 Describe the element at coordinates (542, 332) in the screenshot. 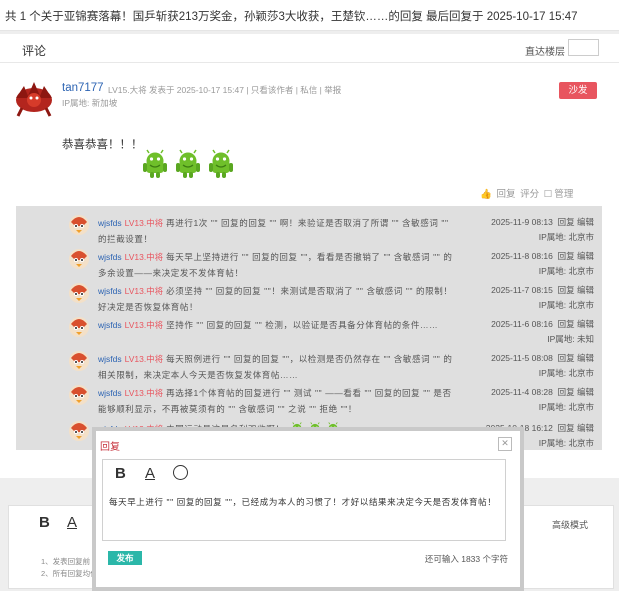

I see `reply-meta: 2025-11-6 08:16 回复 编辑 IP属地: 未知` at that location.